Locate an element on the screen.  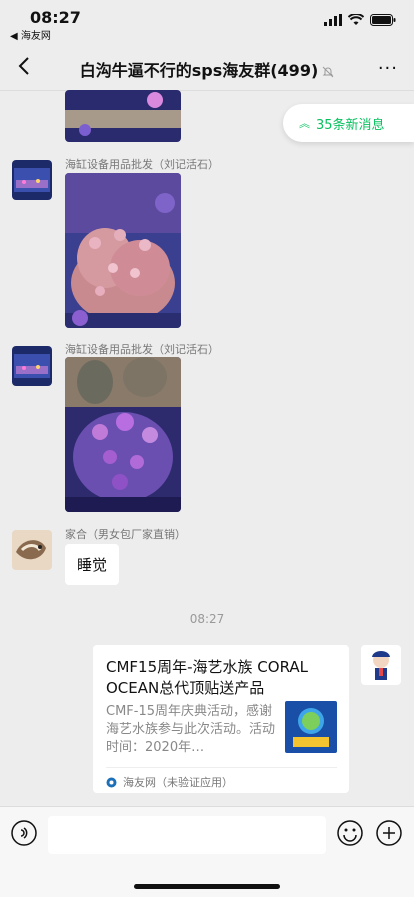
text-message-bubble: 睡觉 is located at coordinates (92, 564).